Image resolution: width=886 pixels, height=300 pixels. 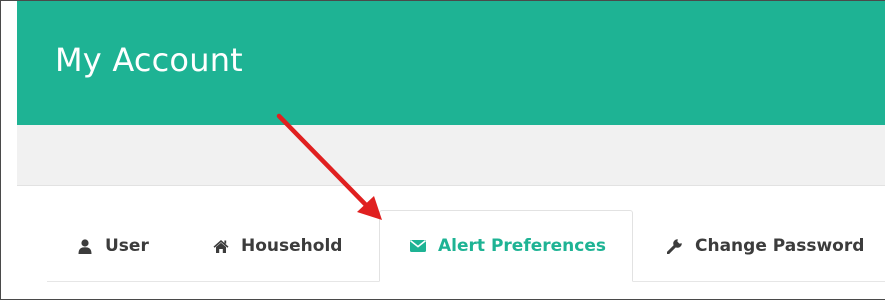 What do you see at coordinates (85, 246) in the screenshot?
I see `user-icon` at bounding box center [85, 246].